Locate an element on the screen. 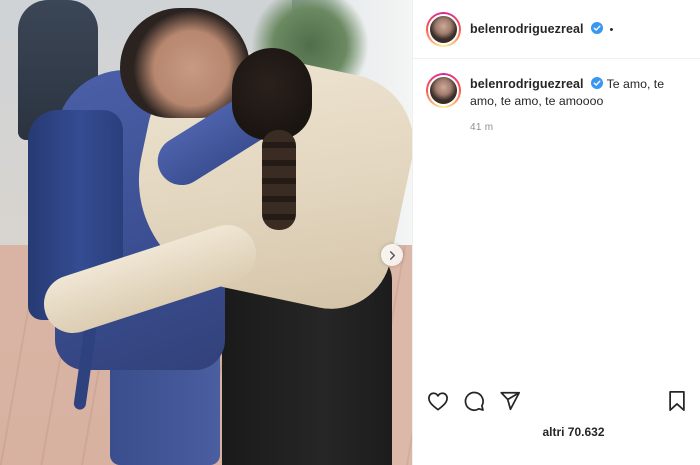  like-button is located at coordinates (438, 401).